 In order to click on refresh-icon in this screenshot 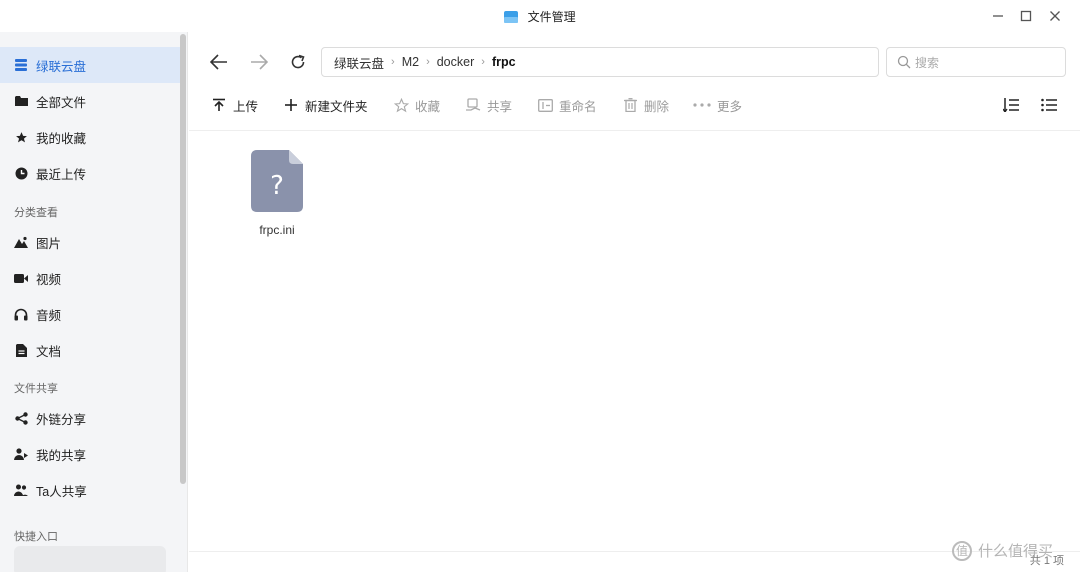, I will do `click(298, 61)`.